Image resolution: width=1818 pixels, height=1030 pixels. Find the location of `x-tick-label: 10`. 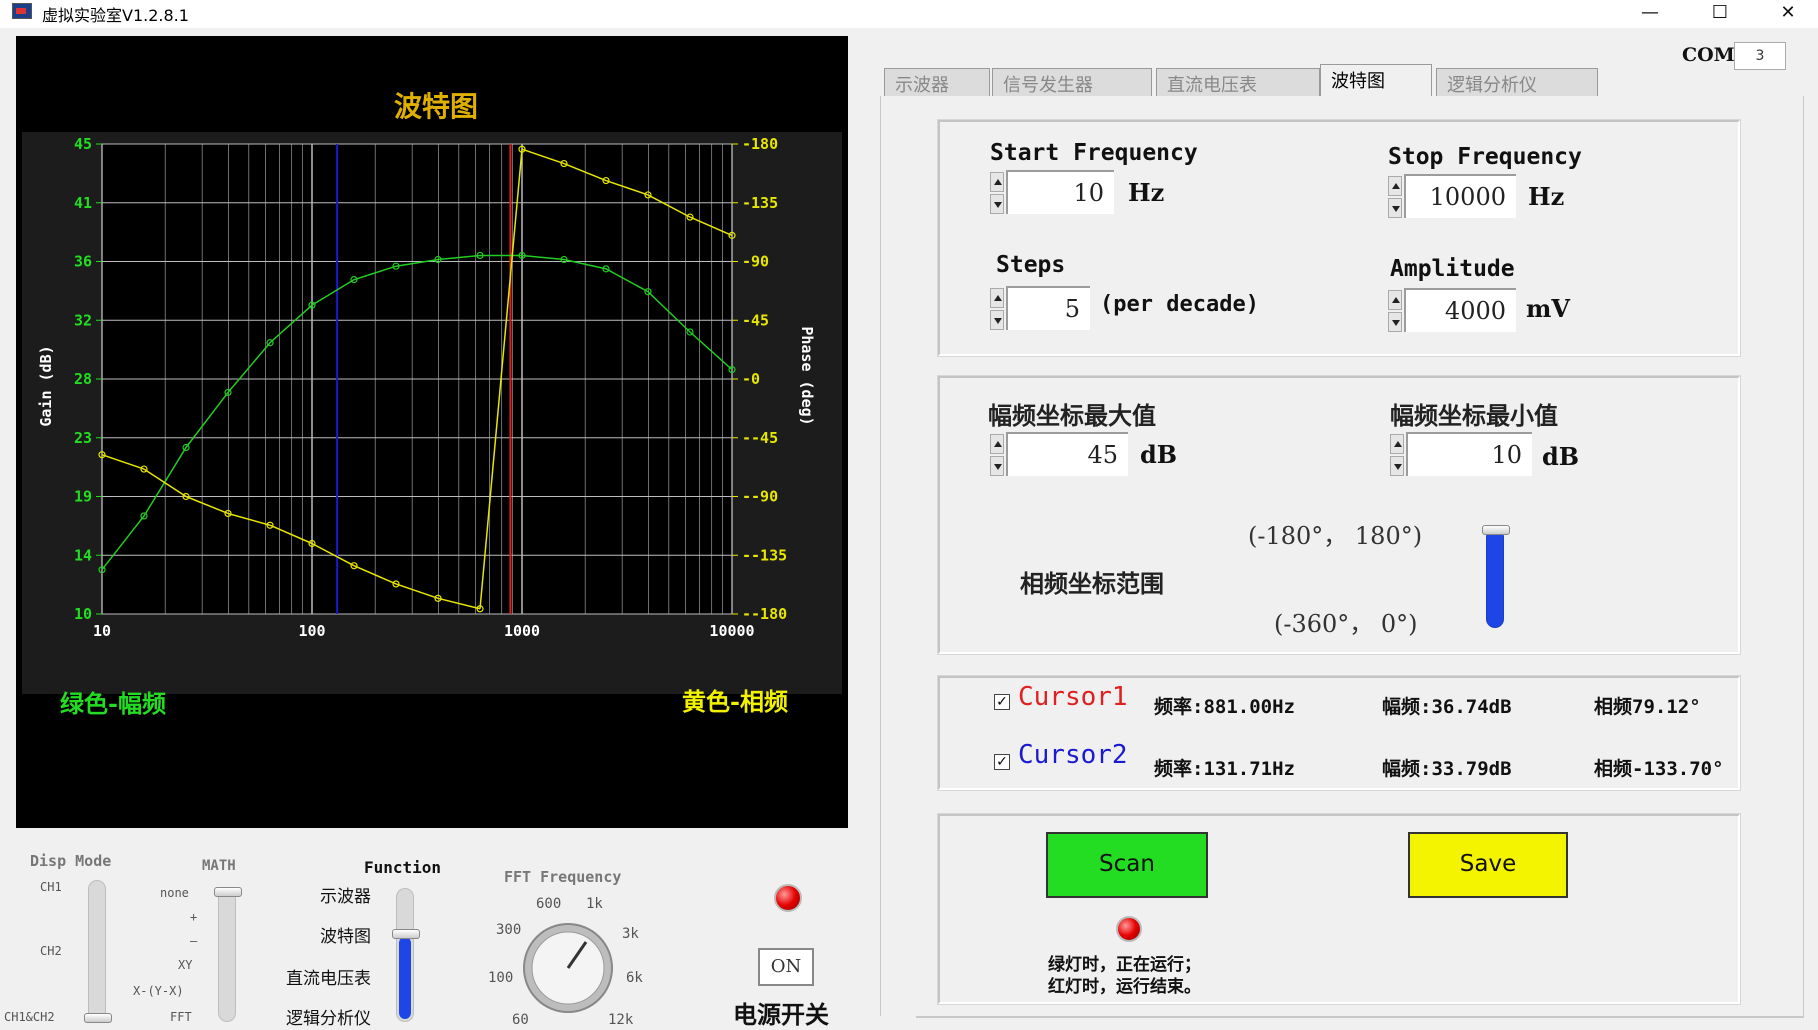

x-tick-label: 10 is located at coordinates (102, 631).